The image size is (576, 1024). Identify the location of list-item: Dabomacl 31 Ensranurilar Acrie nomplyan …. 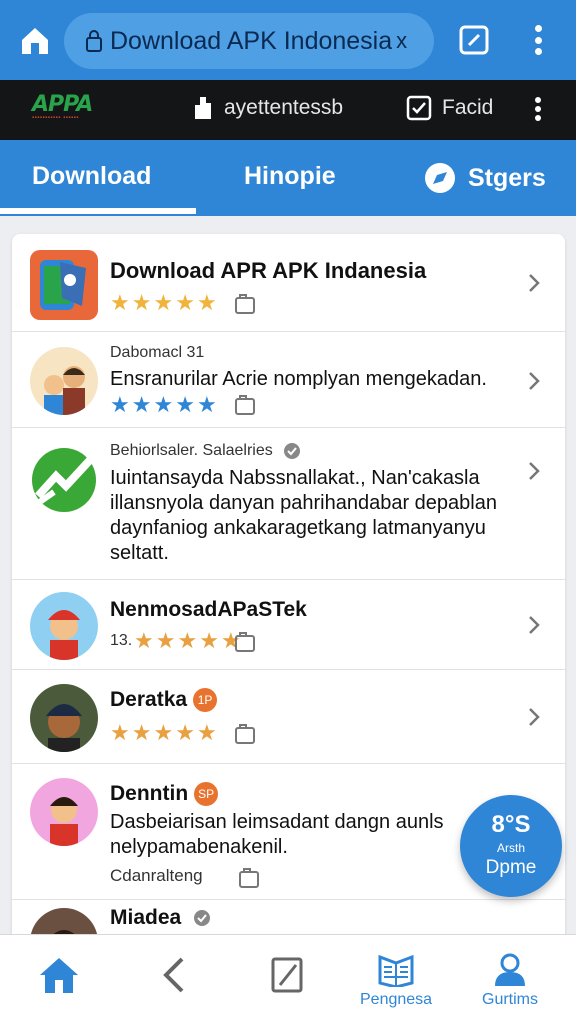
(288, 380).